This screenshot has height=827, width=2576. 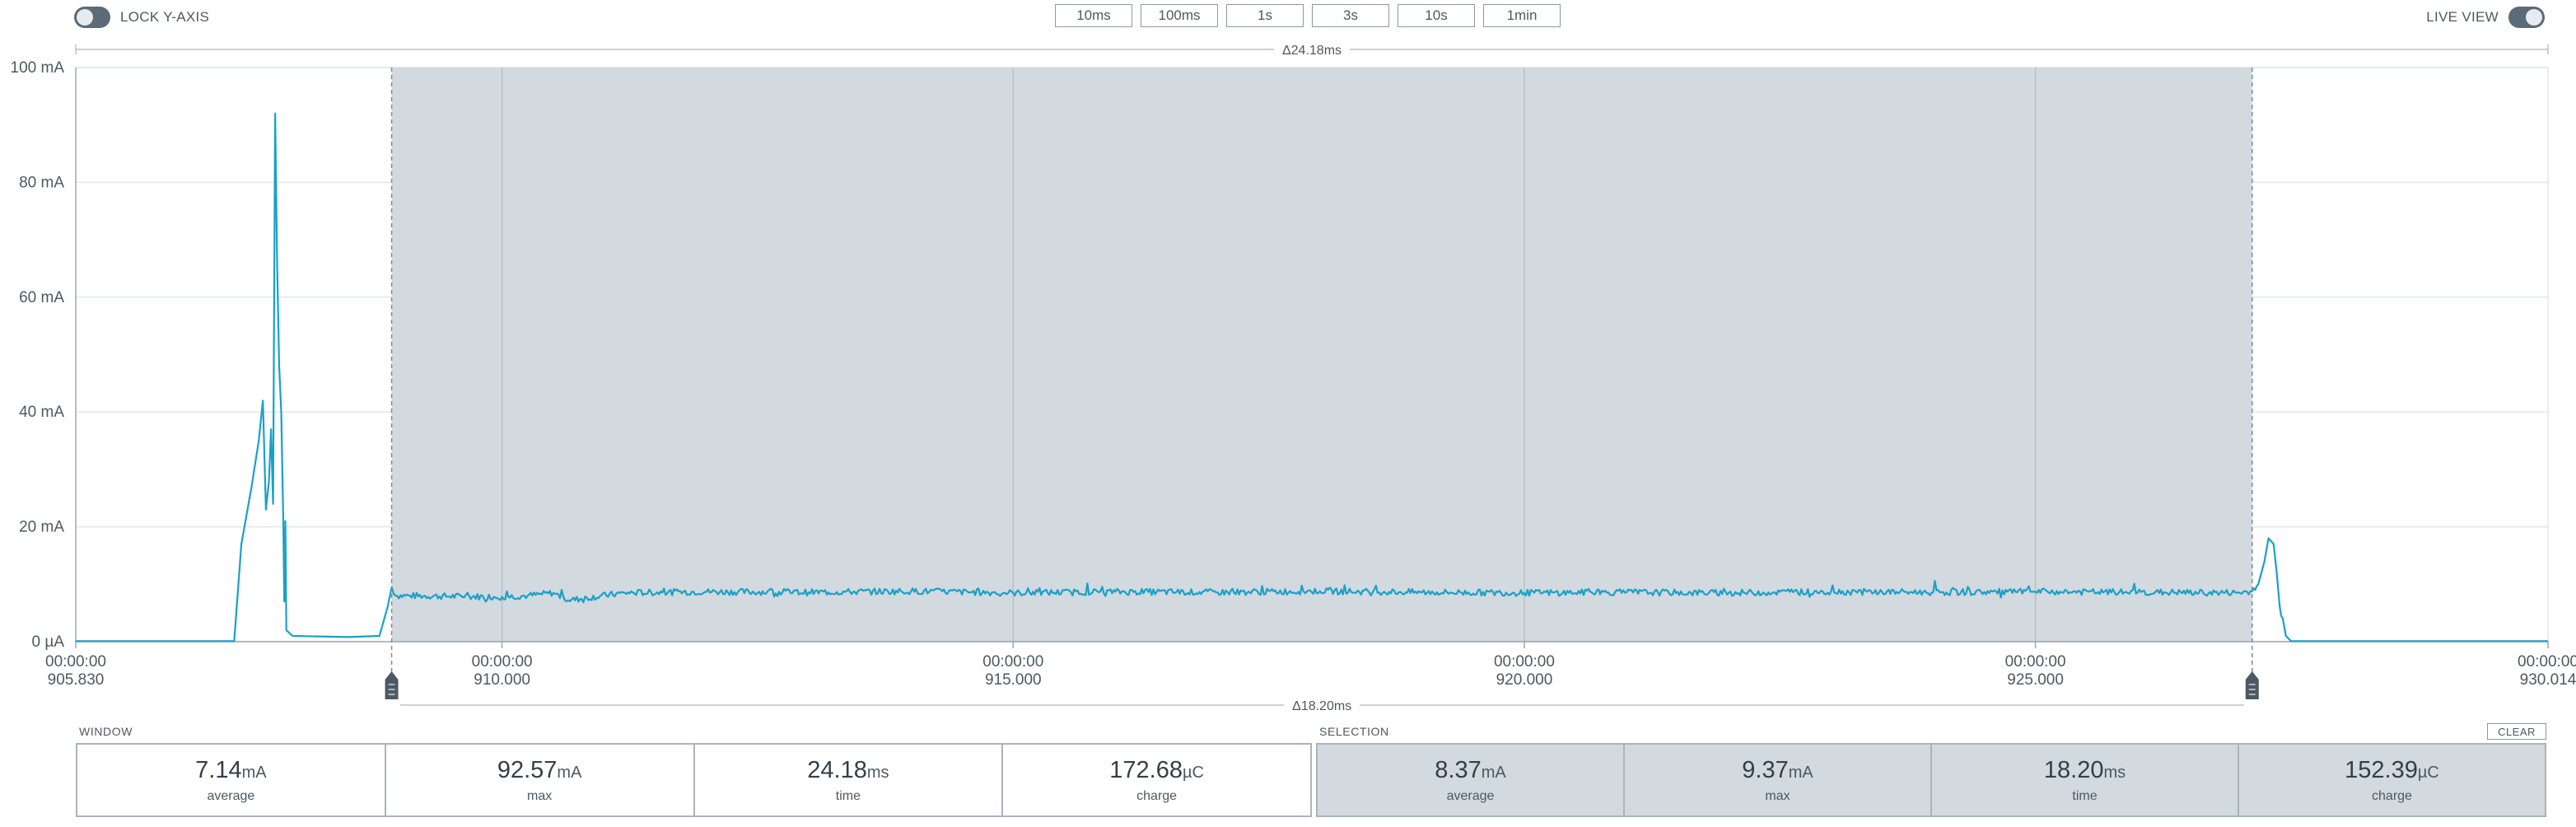 What do you see at coordinates (2548, 680) in the screenshot?
I see `x-tick-label: 930.014` at bounding box center [2548, 680].